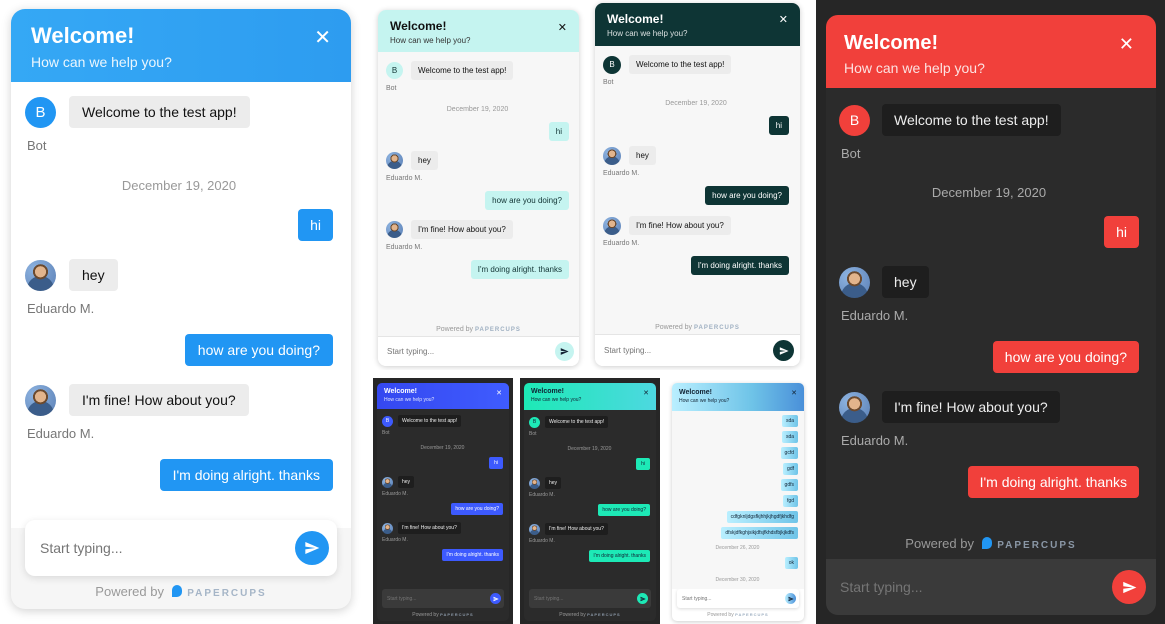  I want to click on date-divider: December 19, 2020, so click(696, 103).